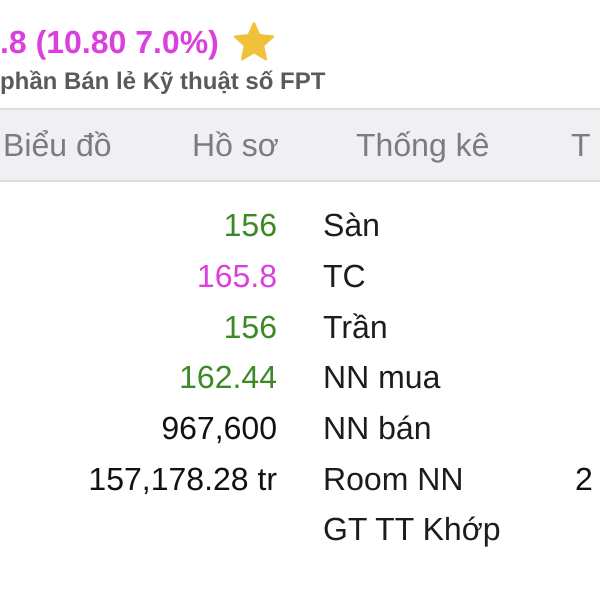 The width and height of the screenshot is (600, 600). What do you see at coordinates (584, 478) in the screenshot?
I see `stat-value: 2` at bounding box center [584, 478].